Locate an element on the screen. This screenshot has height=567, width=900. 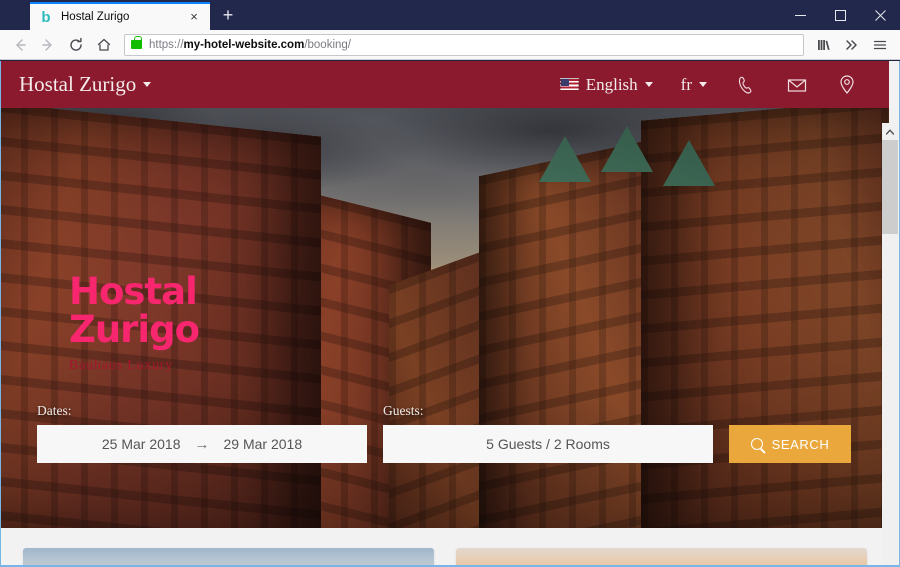
rooms-section is located at coordinates (445, 546).